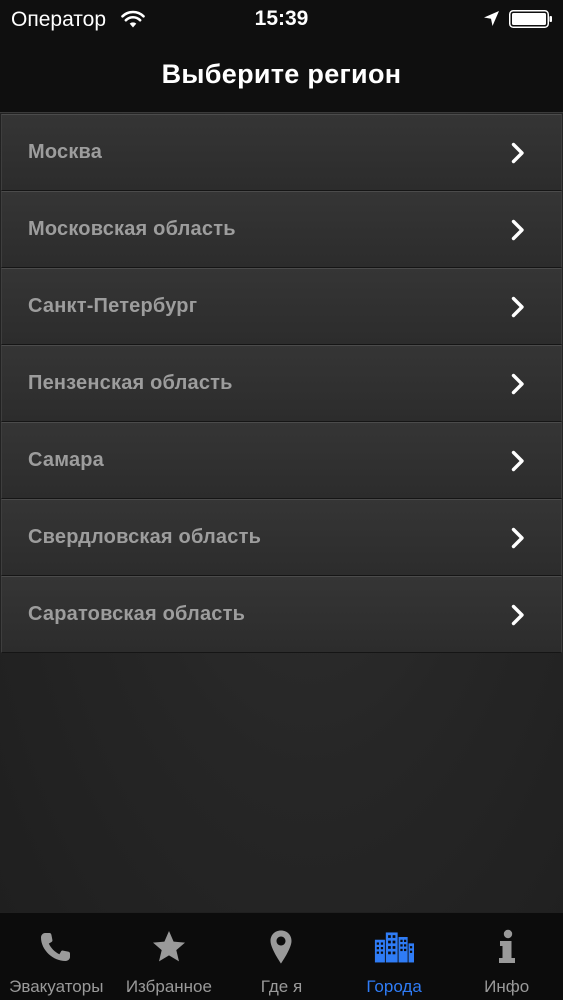 Image resolution: width=563 pixels, height=1000 pixels. What do you see at coordinates (113, 306) in the screenshot?
I see `region-label: Санкт-Петербург` at bounding box center [113, 306].